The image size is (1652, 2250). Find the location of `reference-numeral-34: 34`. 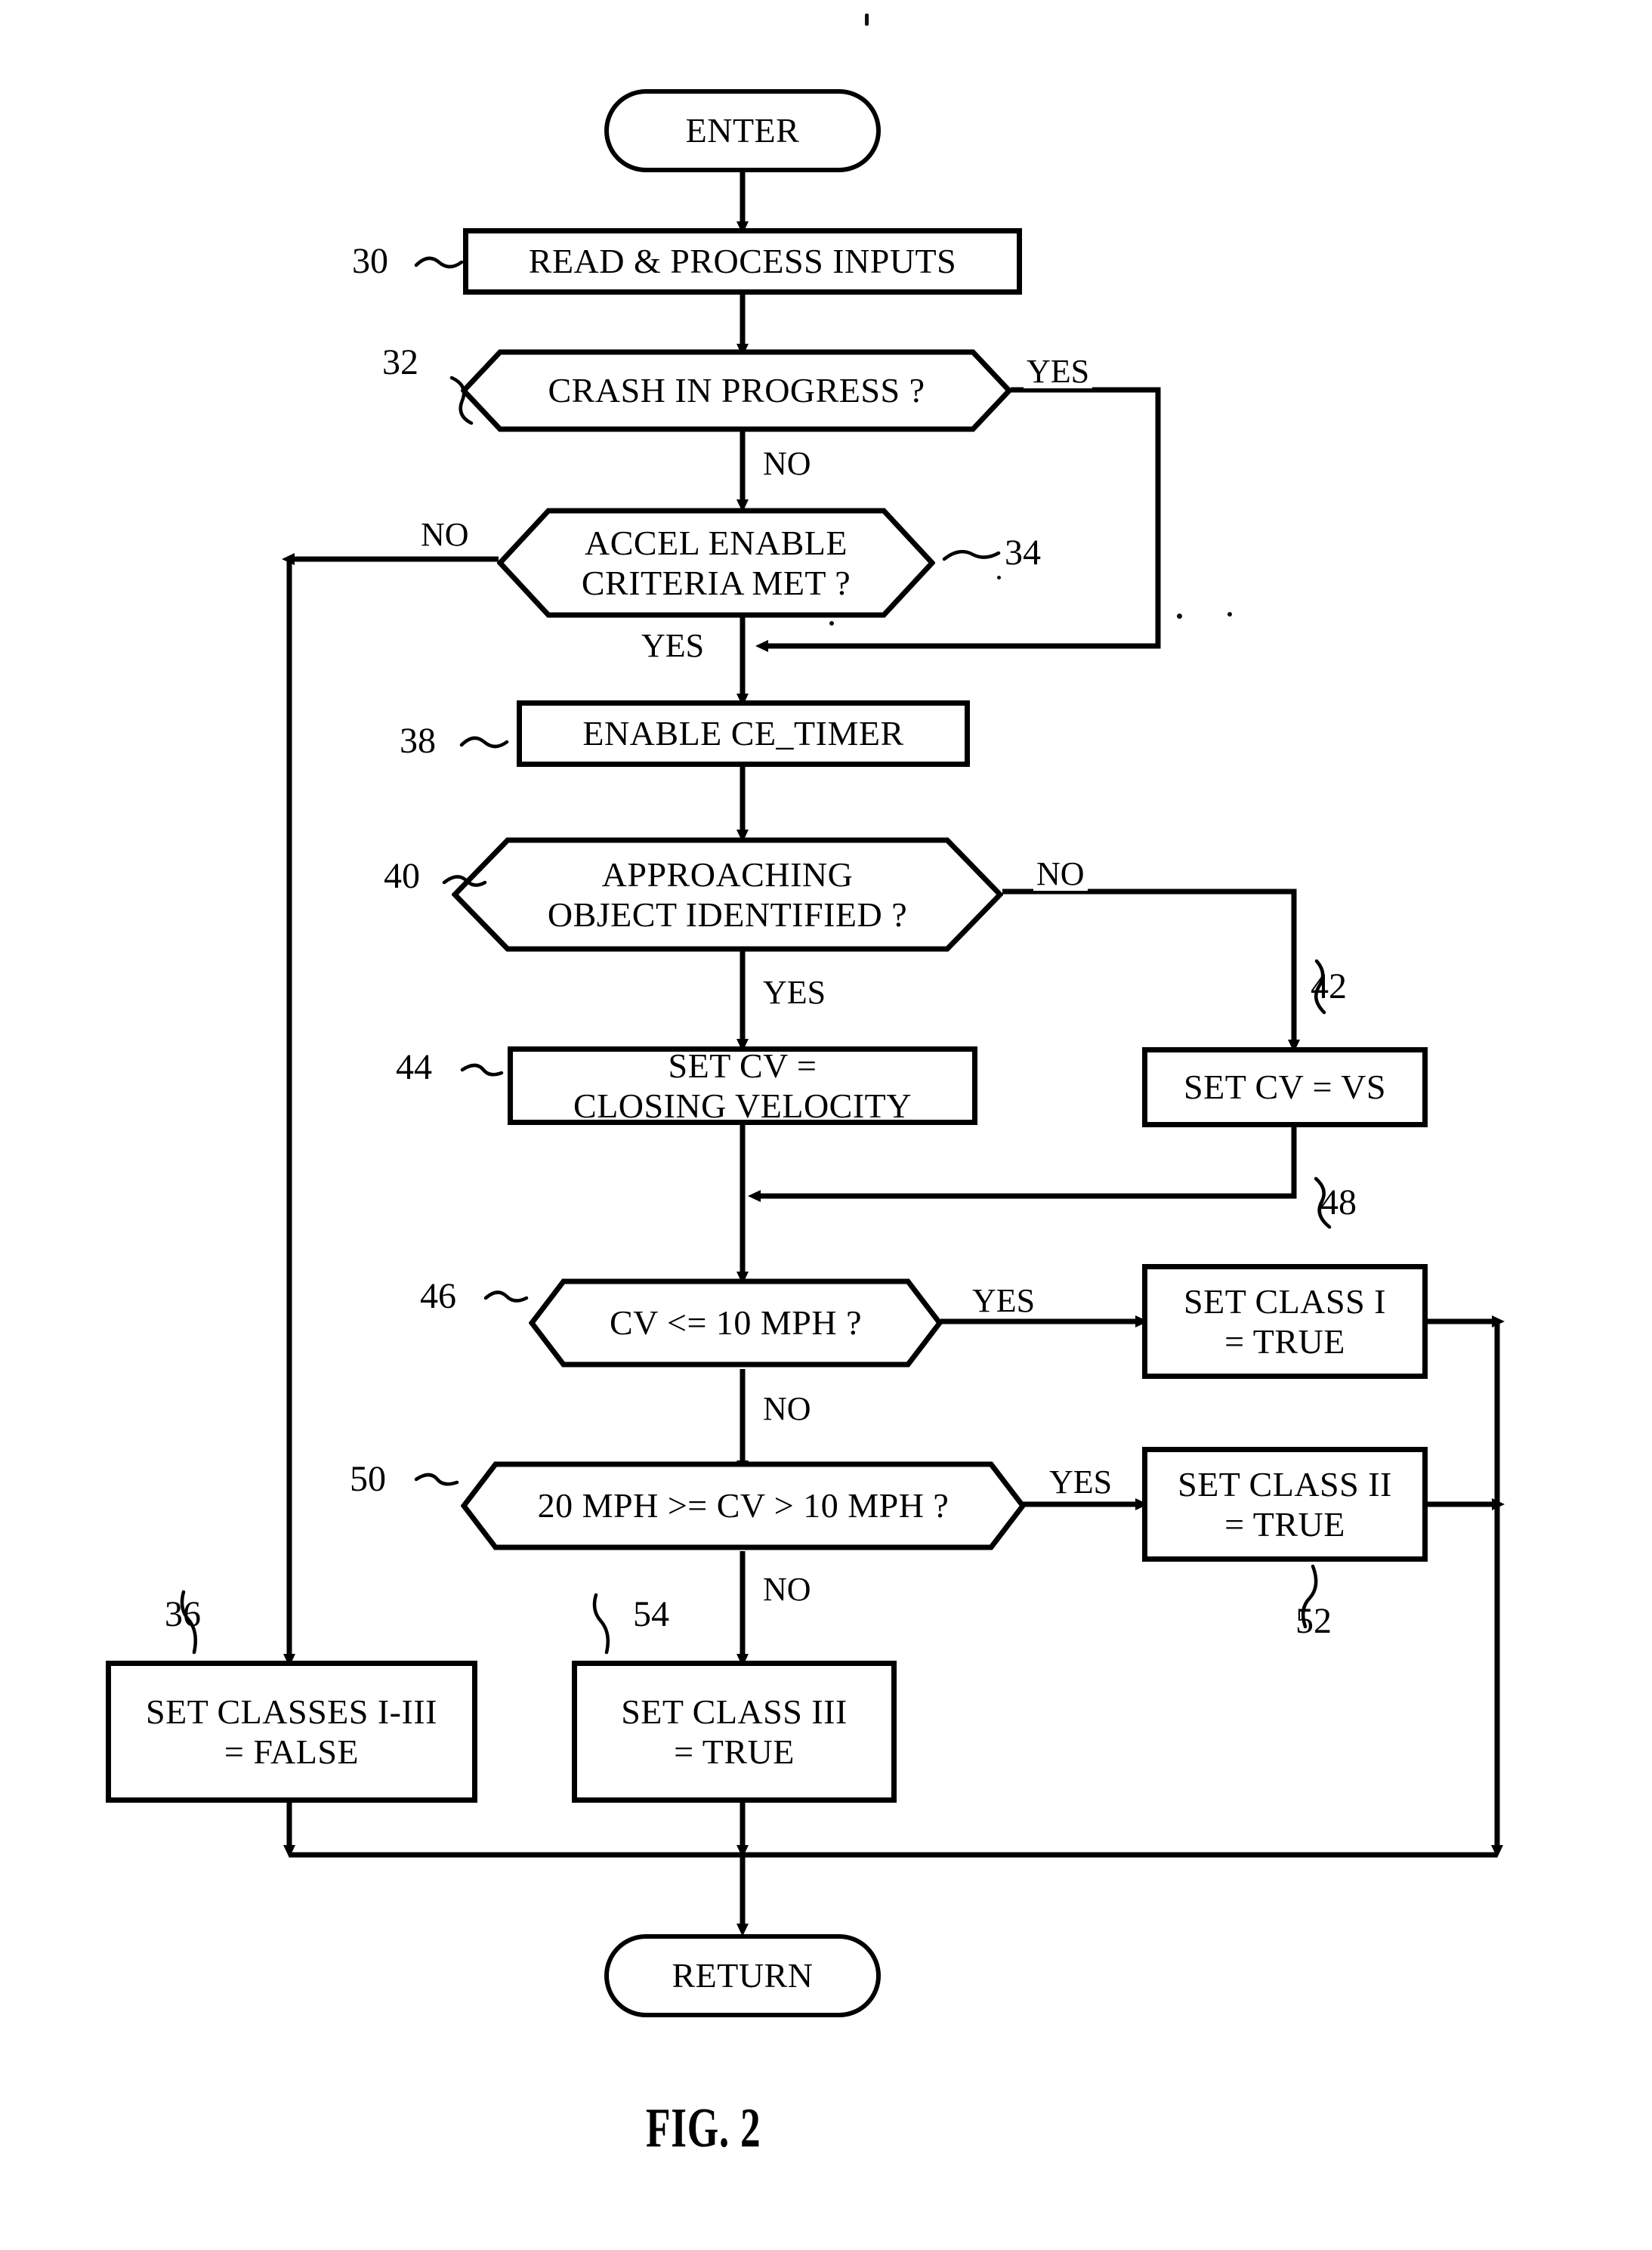

reference-numeral-34: 34 is located at coordinates (1023, 553).